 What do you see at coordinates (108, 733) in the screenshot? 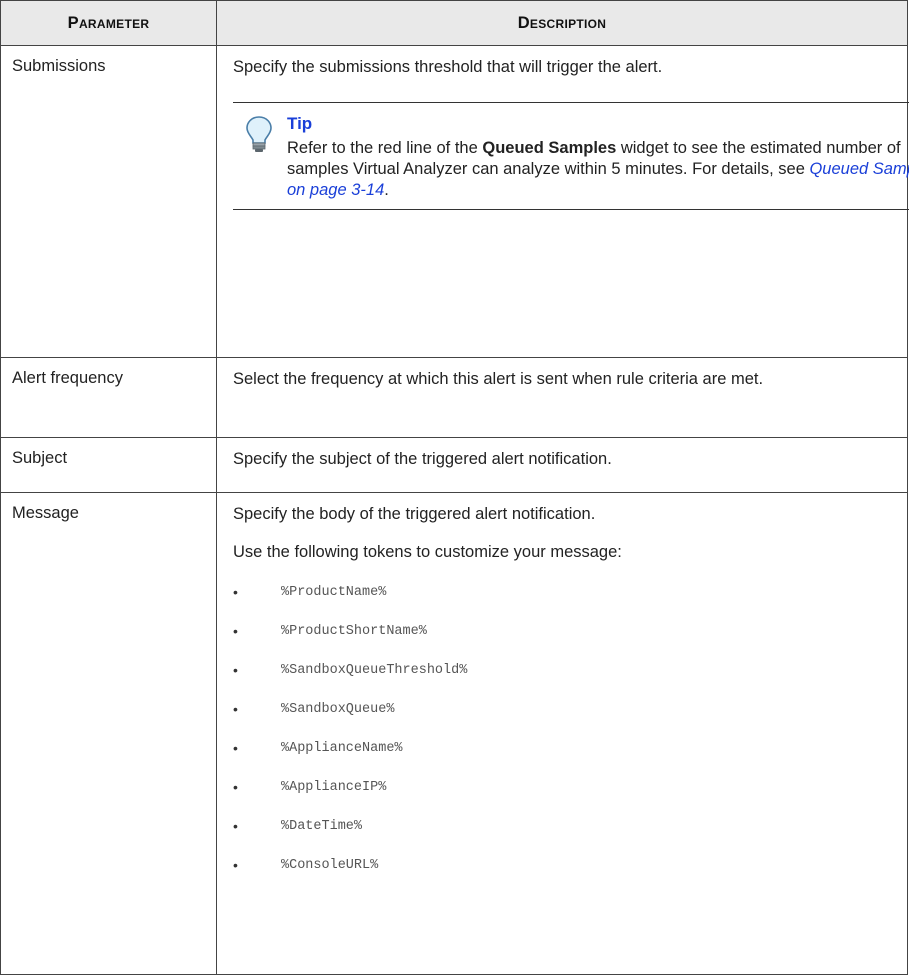
I see `param-cell: Message` at bounding box center [108, 733].